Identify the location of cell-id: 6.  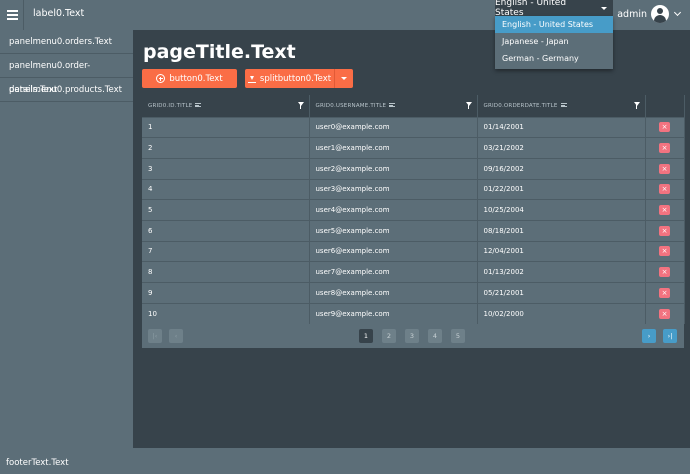
(226, 230).